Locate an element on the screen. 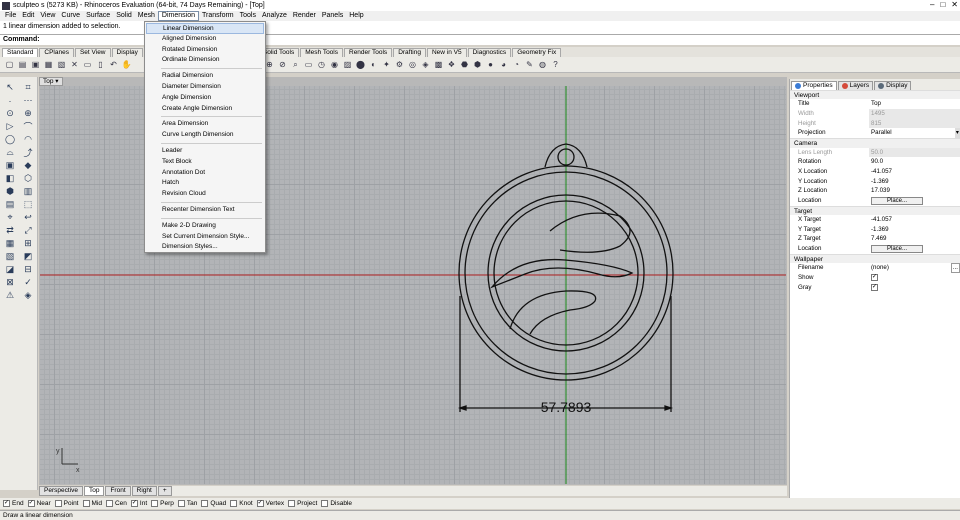 This screenshot has width=960, height=520. property-value: 90.0 is located at coordinates (877, 162).